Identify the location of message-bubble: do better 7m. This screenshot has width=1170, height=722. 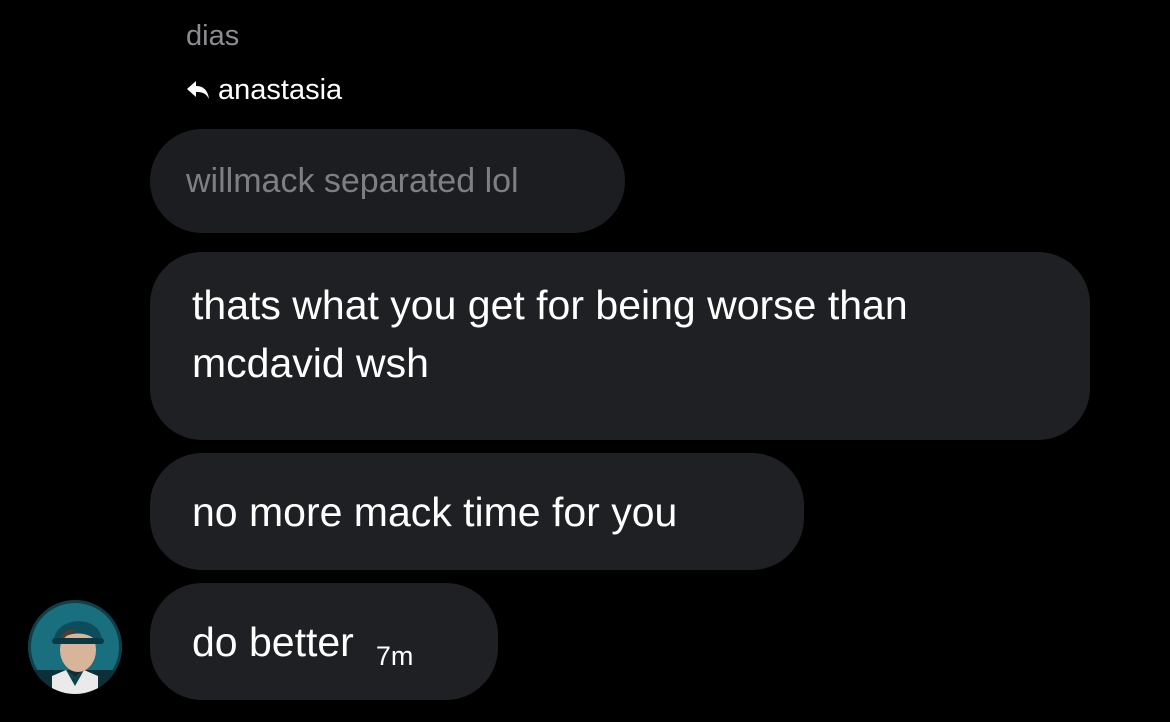
(324, 641).